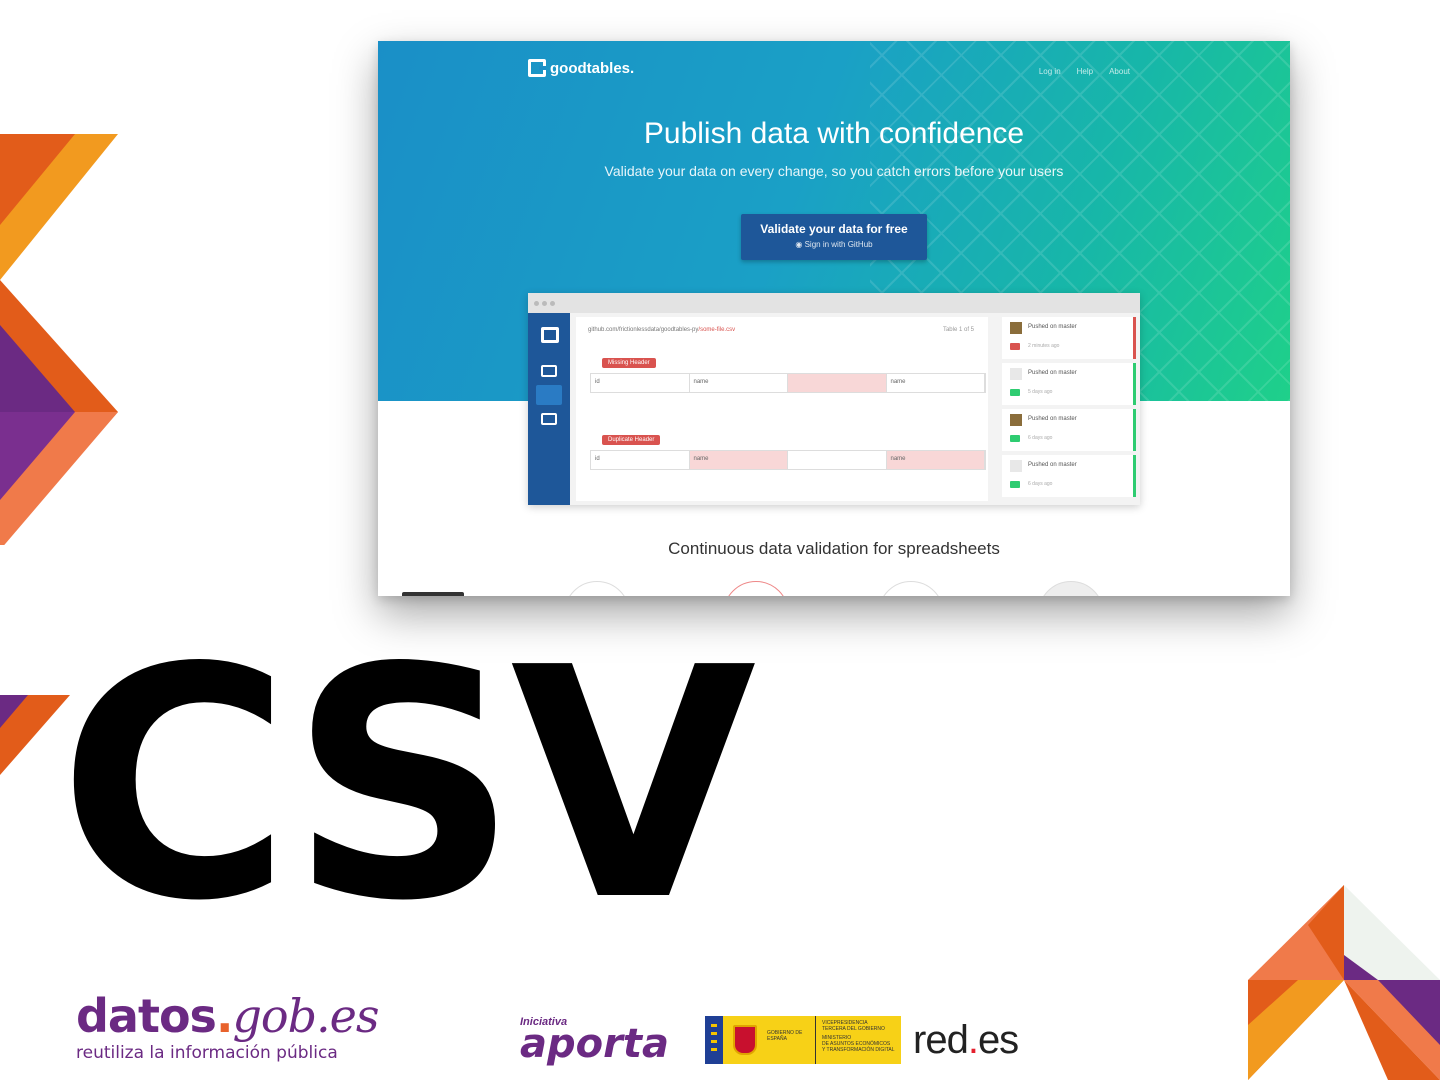 Image resolution: width=1440 pixels, height=1080 pixels. What do you see at coordinates (549, 395) in the screenshot?
I see `mockup-active-icon` at bounding box center [549, 395].